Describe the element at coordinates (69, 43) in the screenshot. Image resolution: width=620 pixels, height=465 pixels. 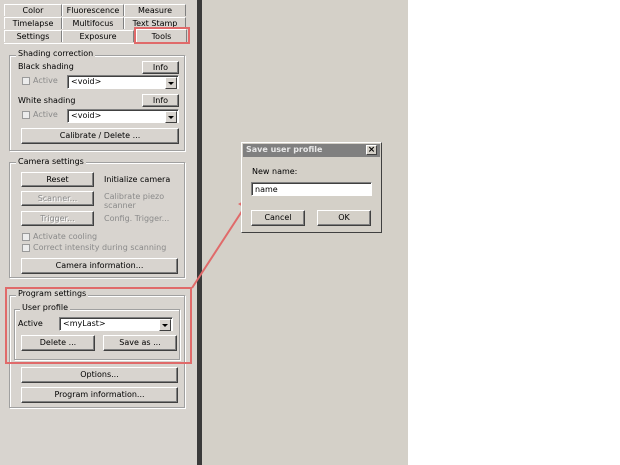
I see `tab-baseline` at that location.